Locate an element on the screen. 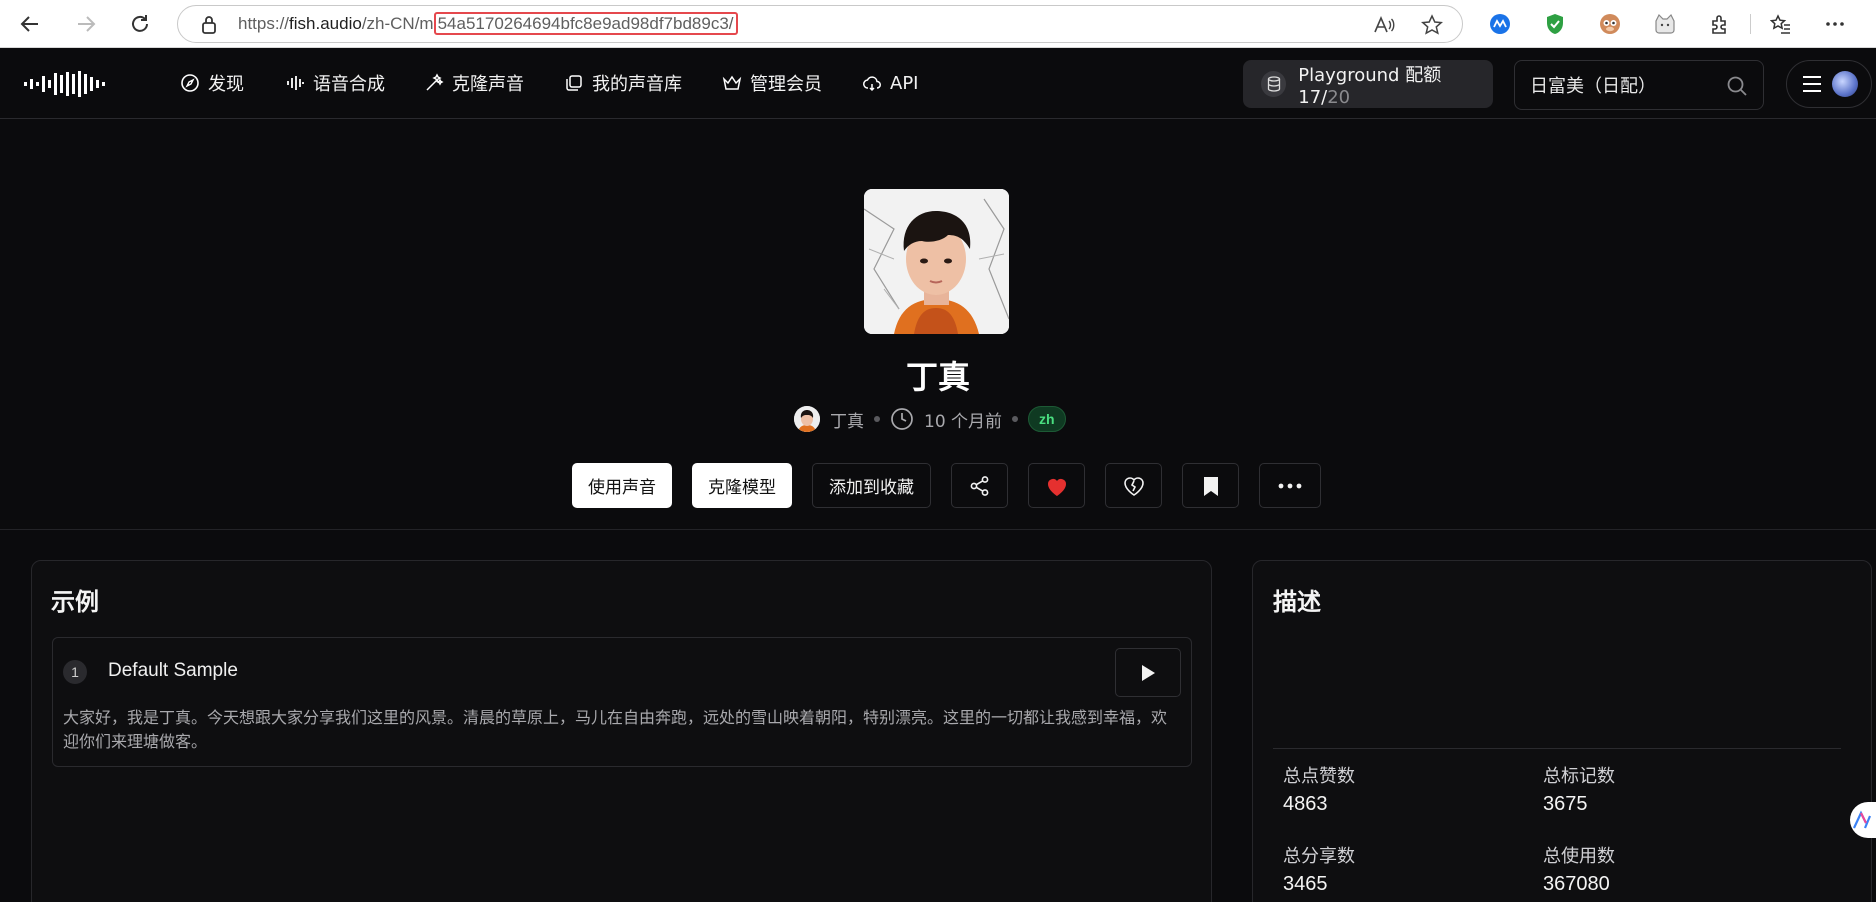 This screenshot has height=902, width=1876. hamburger-menu-icon is located at coordinates (1812, 84).